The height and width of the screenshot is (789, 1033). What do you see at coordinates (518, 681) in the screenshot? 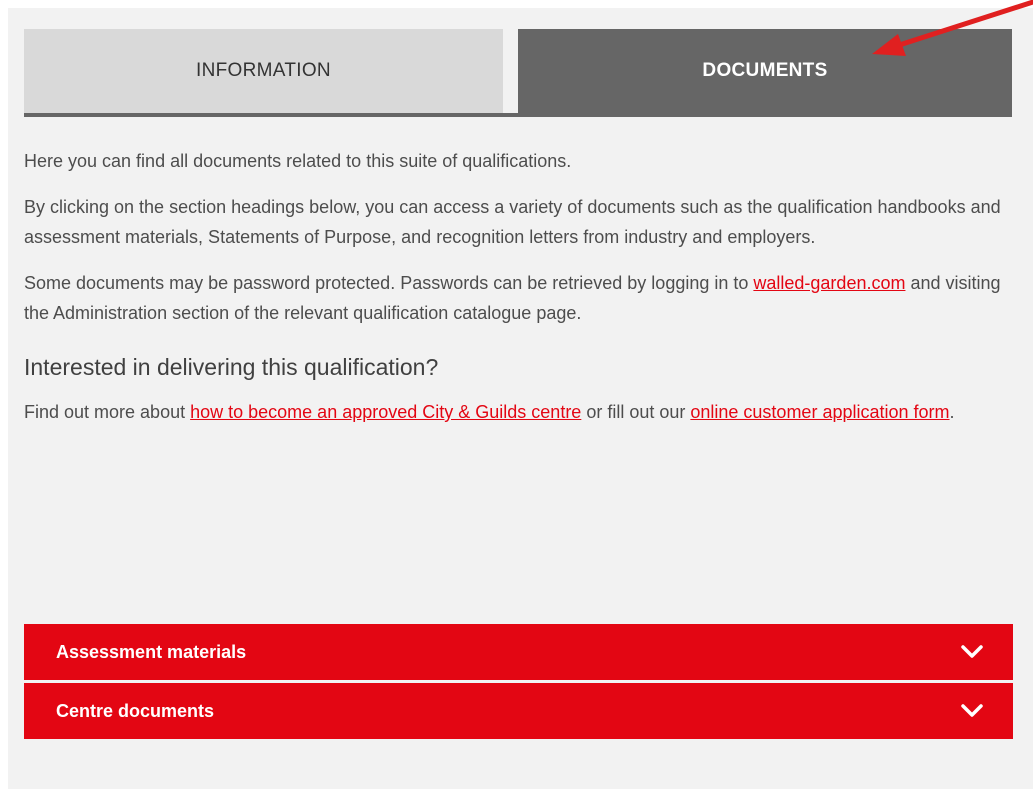
I see `documents-accordion: Assessment materials Centre documents` at bounding box center [518, 681].